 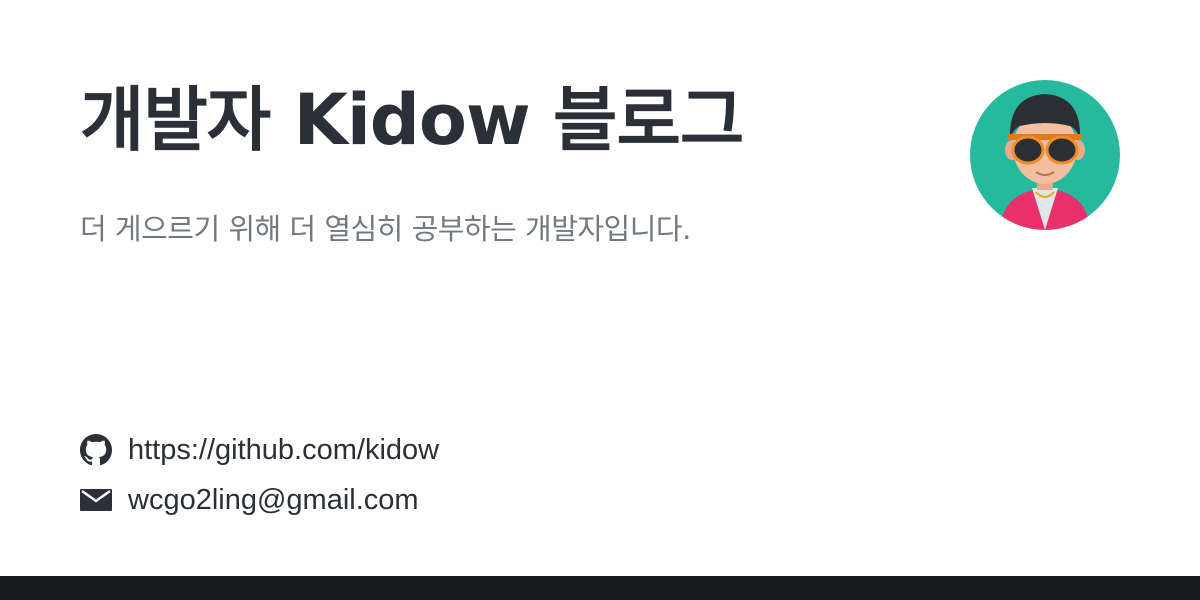 I want to click on email-link: wcgo2ling@gmail.com, so click(x=259, y=500).